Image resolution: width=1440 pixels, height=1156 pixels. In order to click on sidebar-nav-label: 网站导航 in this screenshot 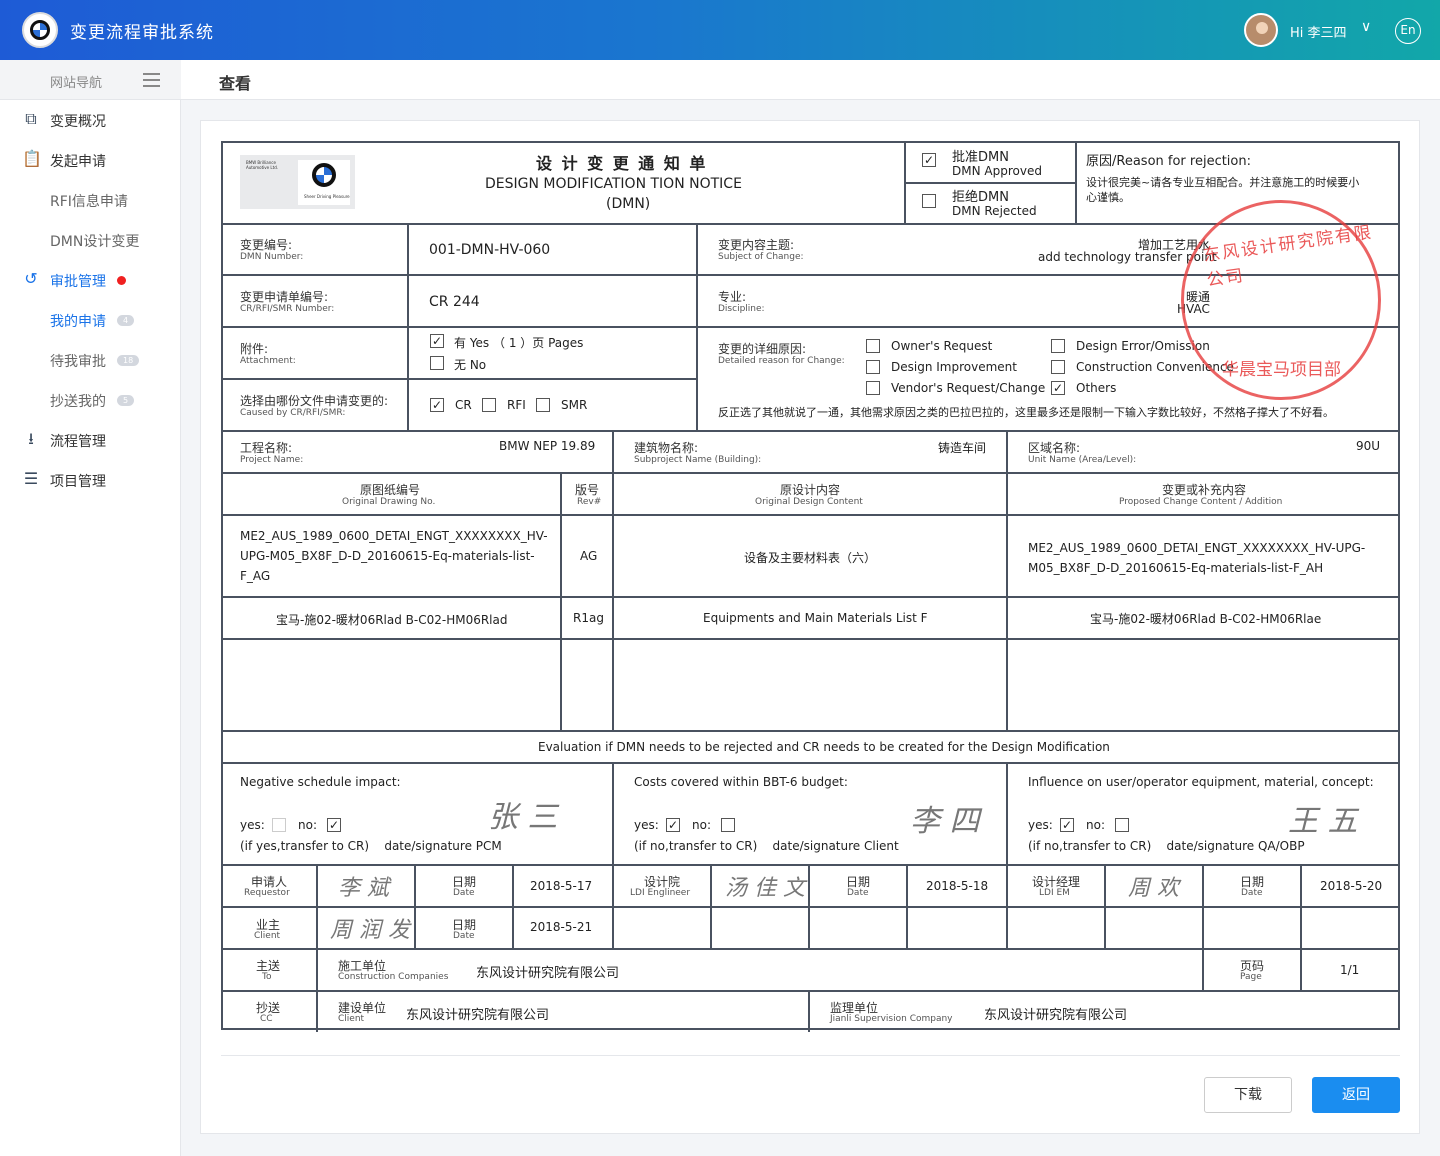, I will do `click(76, 83)`.